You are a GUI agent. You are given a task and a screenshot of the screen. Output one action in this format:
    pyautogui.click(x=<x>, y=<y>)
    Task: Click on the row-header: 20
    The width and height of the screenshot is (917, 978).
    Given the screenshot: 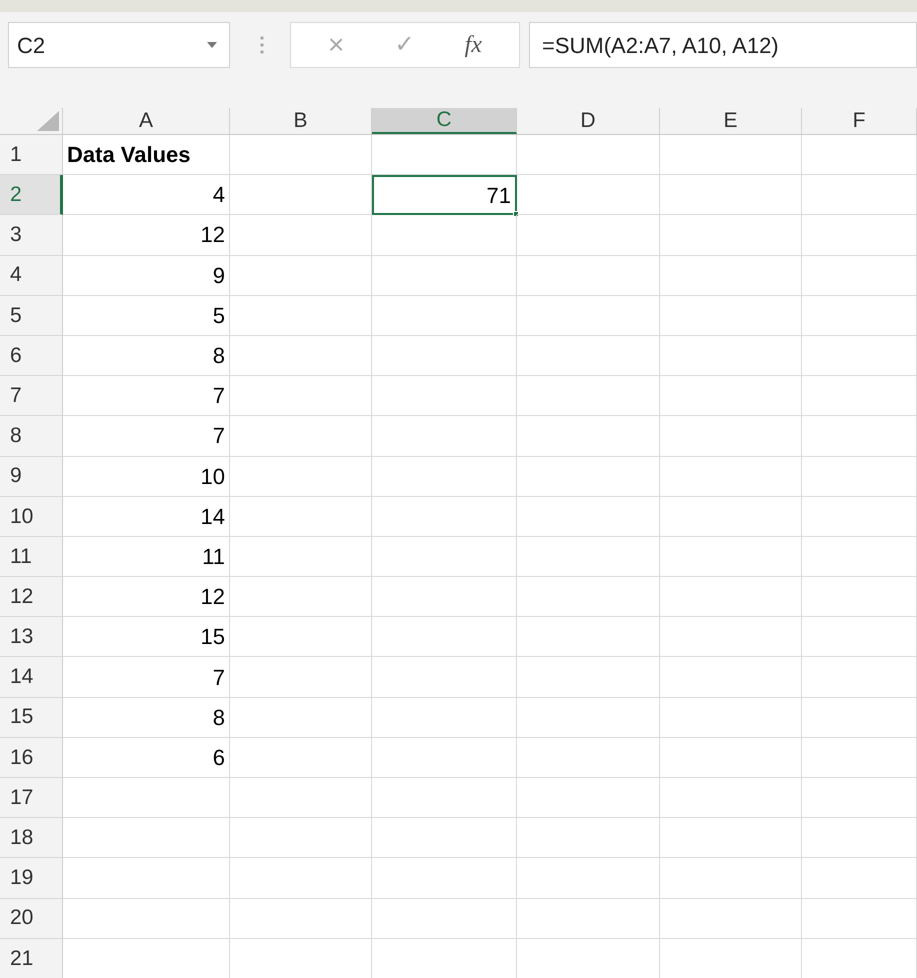 What is the action you would take?
    pyautogui.click(x=31, y=918)
    